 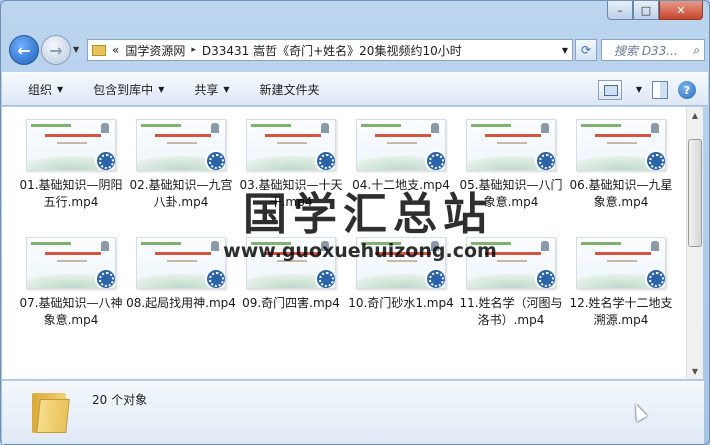 What do you see at coordinates (511, 311) in the screenshot?
I see `file-name: 11.姓名学（河图与洛书）.mp4` at bounding box center [511, 311].